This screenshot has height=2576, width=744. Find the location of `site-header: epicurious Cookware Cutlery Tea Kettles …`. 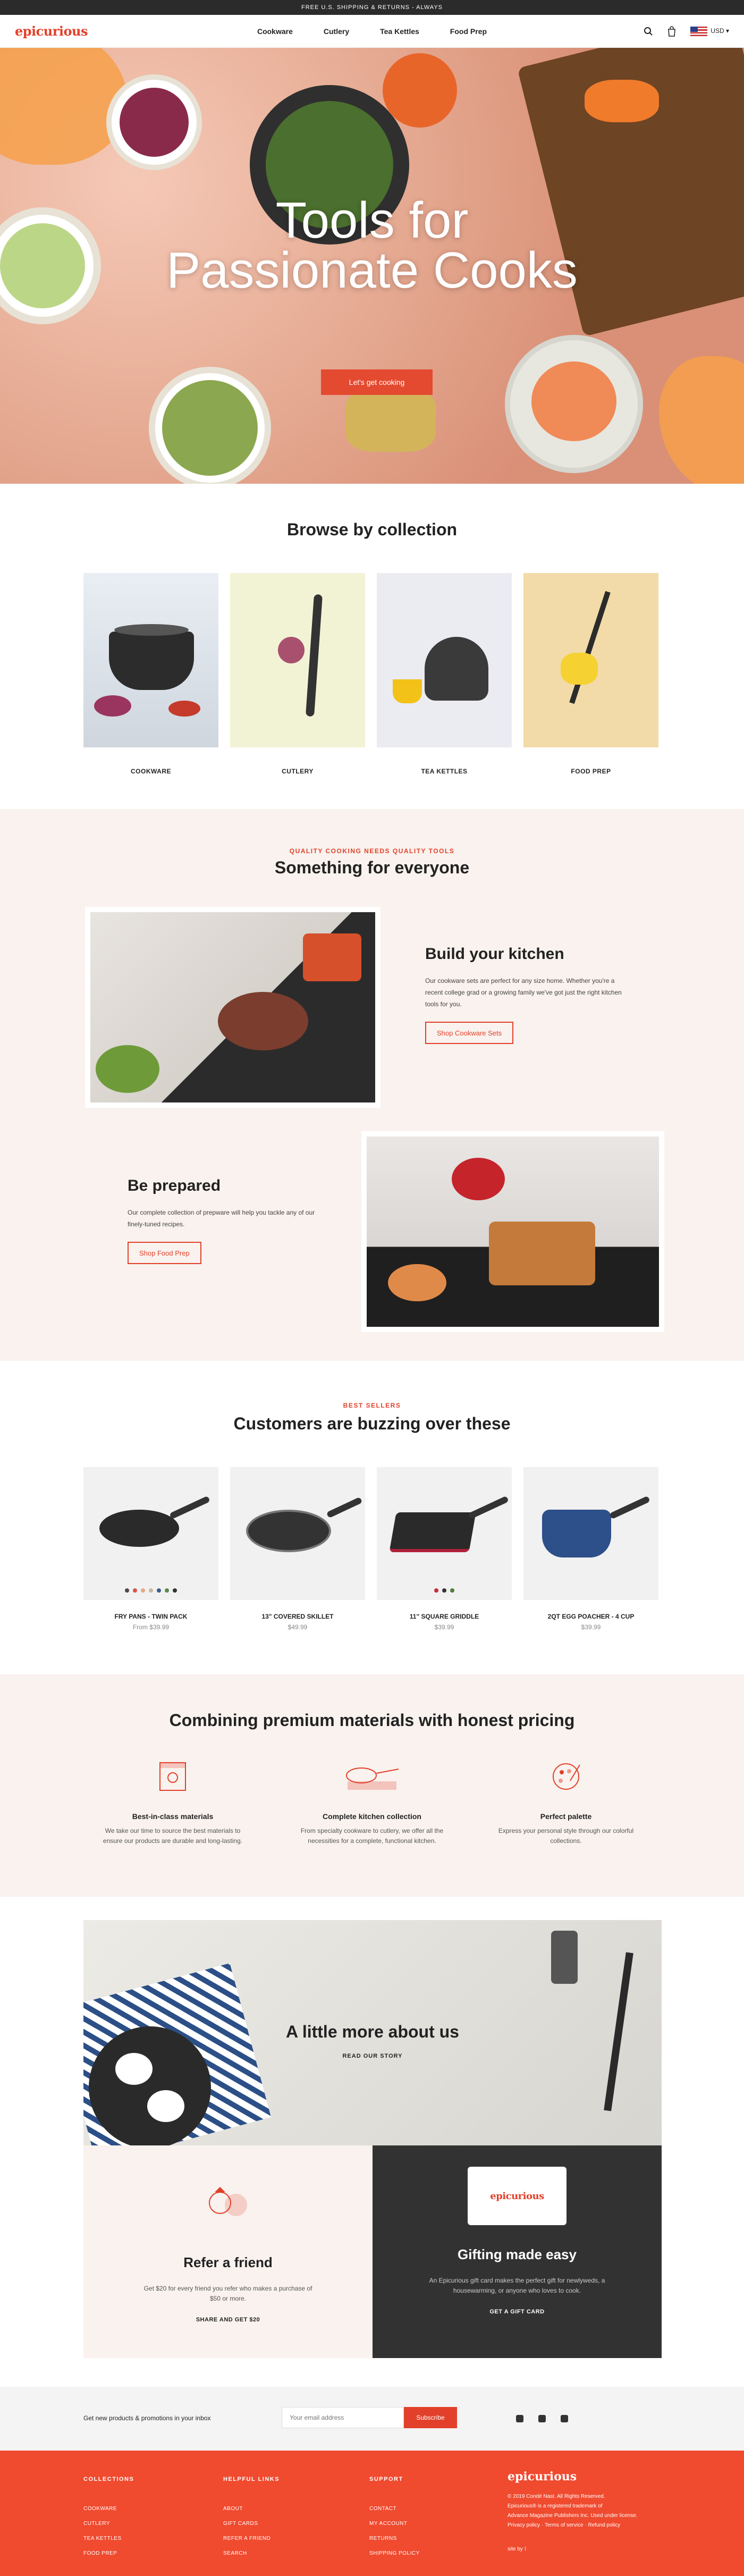

site-header: epicurious Cookware Cutlery Tea Kettles … is located at coordinates (372, 31).